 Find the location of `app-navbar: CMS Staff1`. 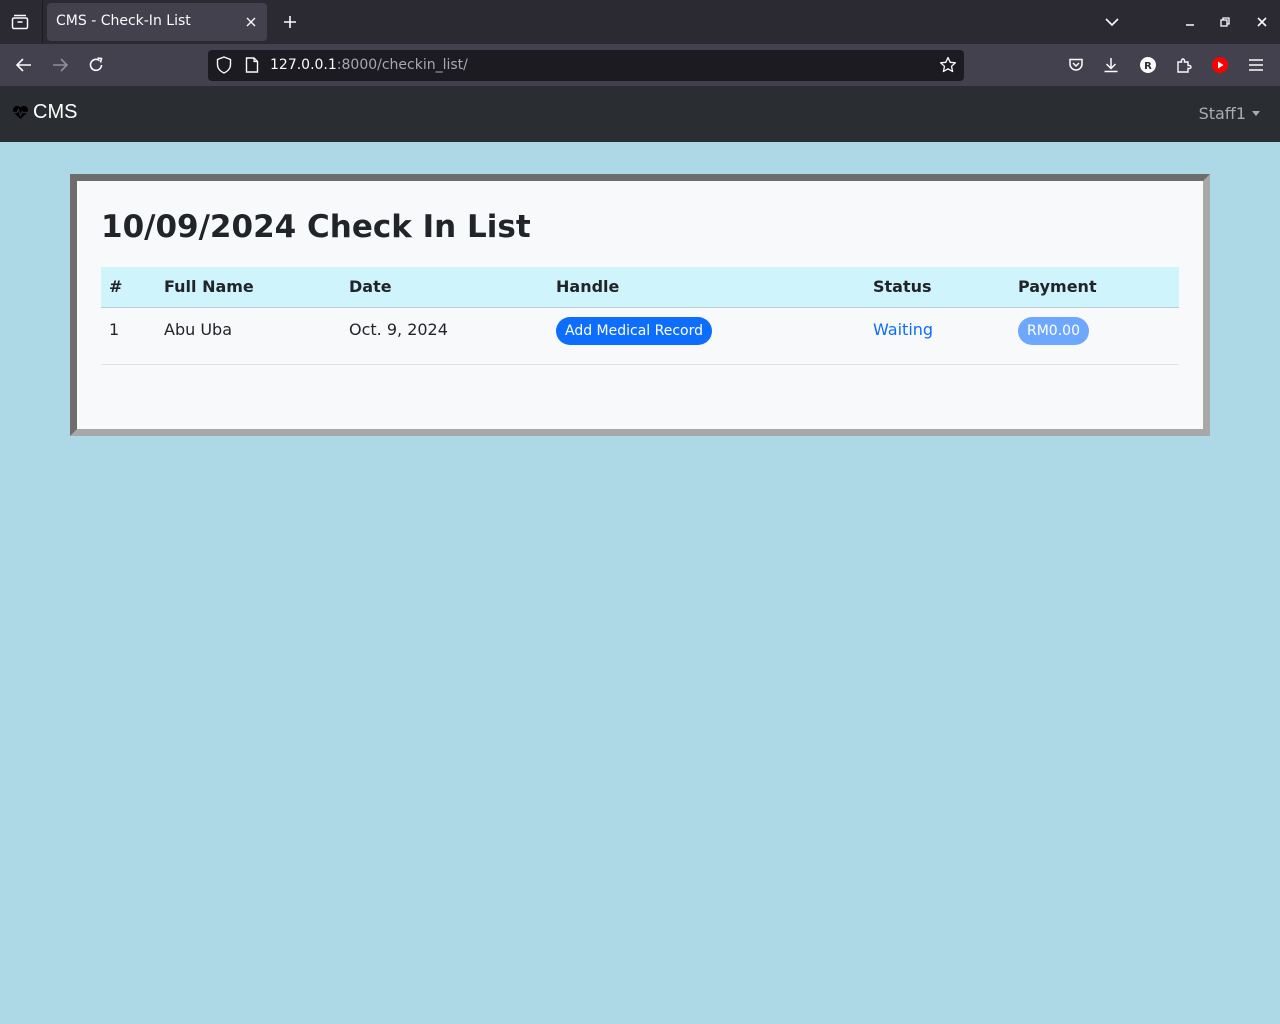

app-navbar: CMS Staff1 is located at coordinates (640, 114).